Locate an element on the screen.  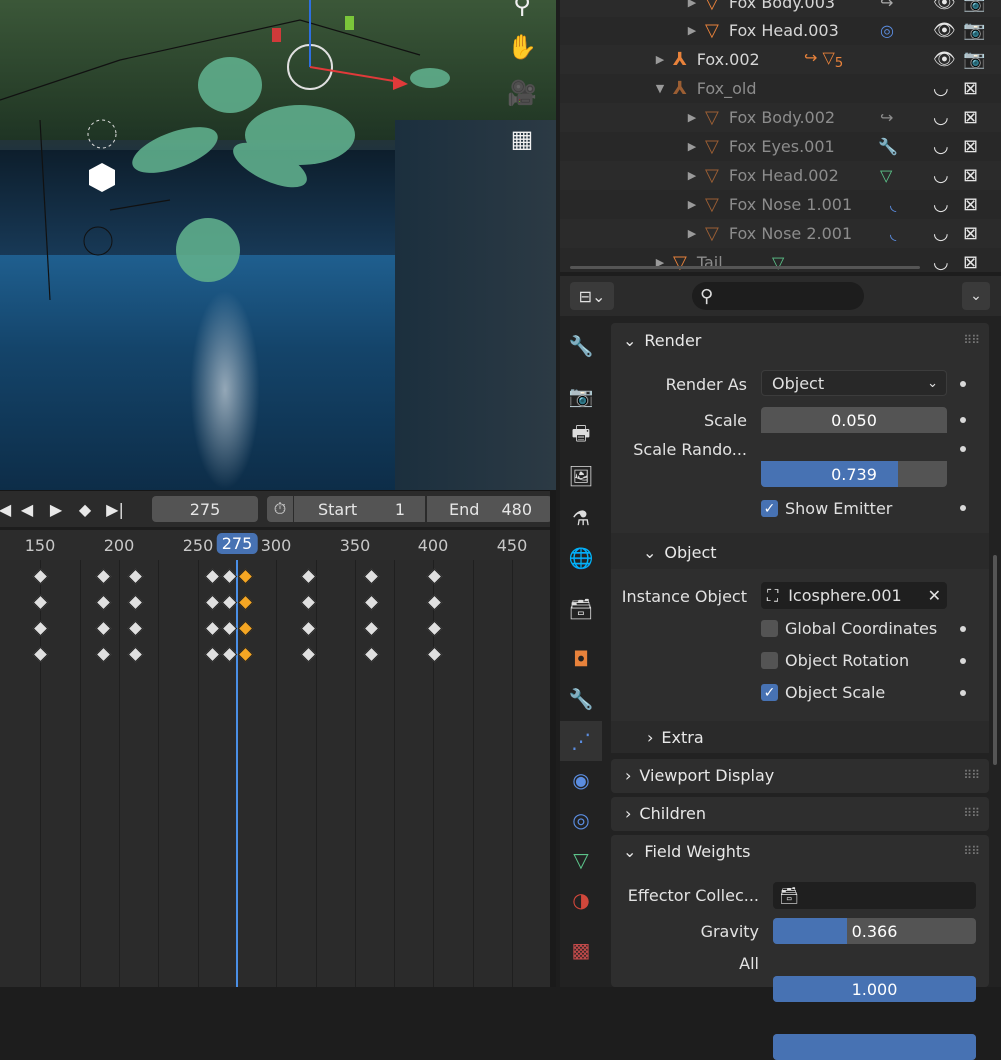
playhead-frame-label: 275 is located at coordinates (237, 543).